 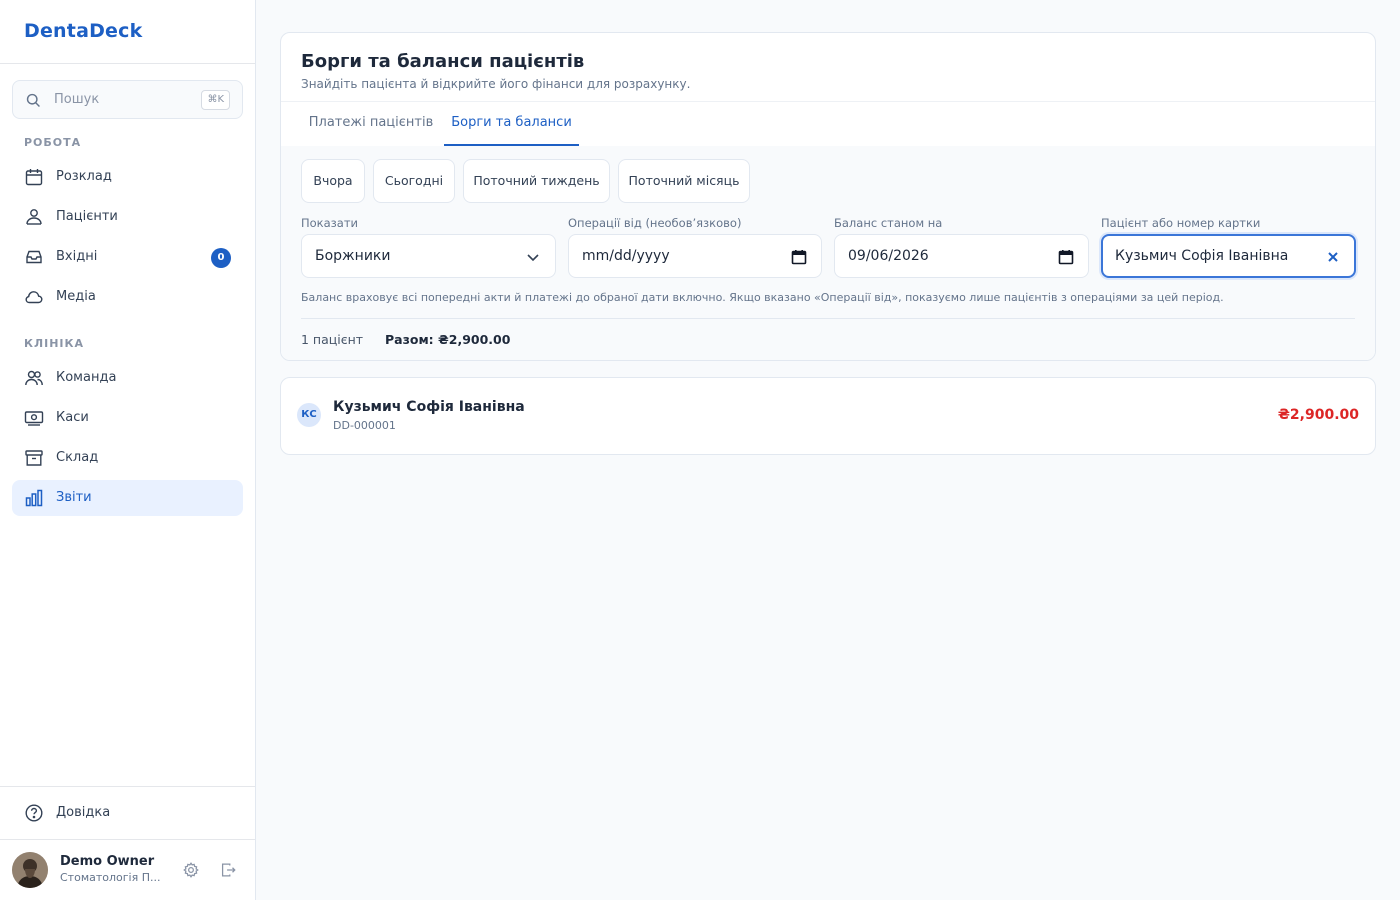 I want to click on patient-name: Кузьмич Софія Іванівна, so click(x=429, y=407).